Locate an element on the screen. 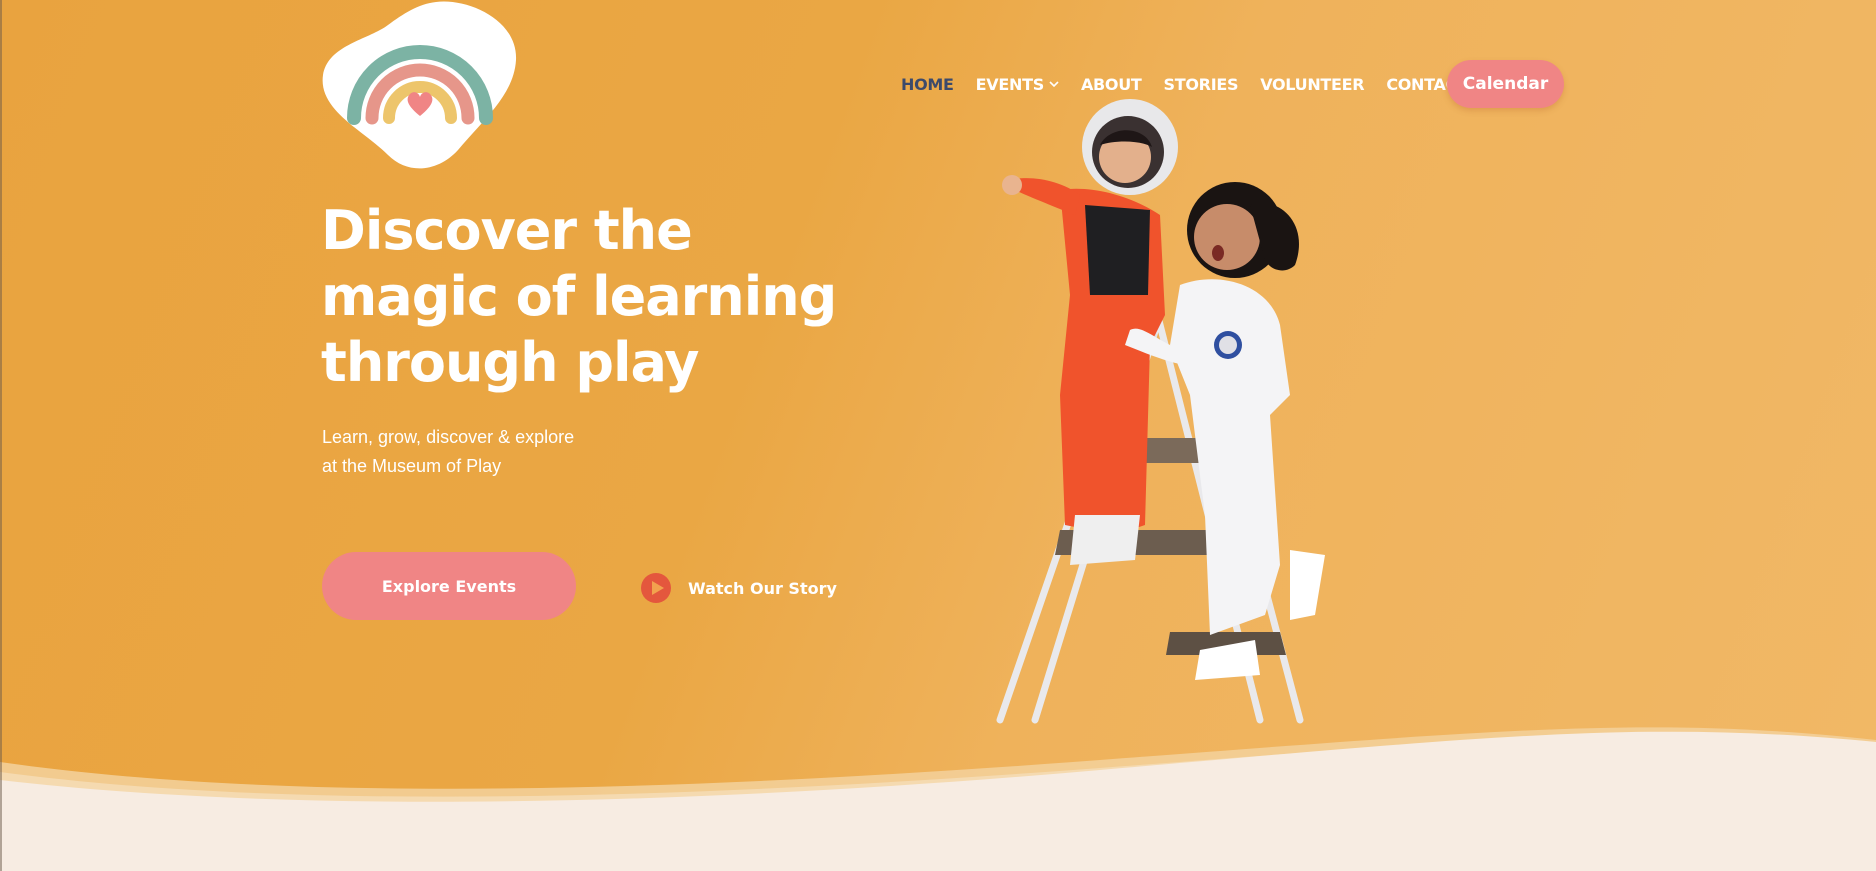 This screenshot has width=1876, height=871. nav-item-about: ABOUT is located at coordinates (1111, 84).